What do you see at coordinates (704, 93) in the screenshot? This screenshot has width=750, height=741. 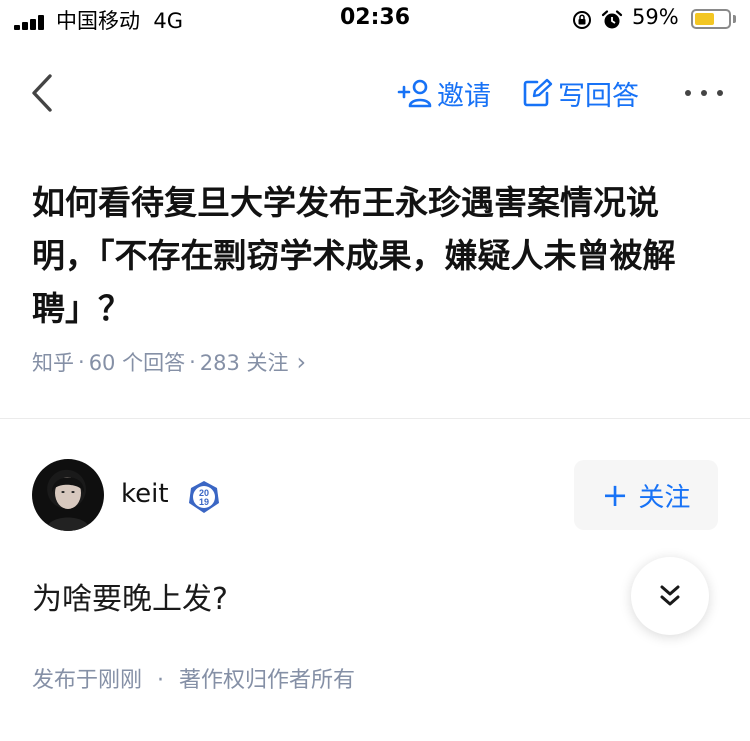 I see `more-button` at bounding box center [704, 93].